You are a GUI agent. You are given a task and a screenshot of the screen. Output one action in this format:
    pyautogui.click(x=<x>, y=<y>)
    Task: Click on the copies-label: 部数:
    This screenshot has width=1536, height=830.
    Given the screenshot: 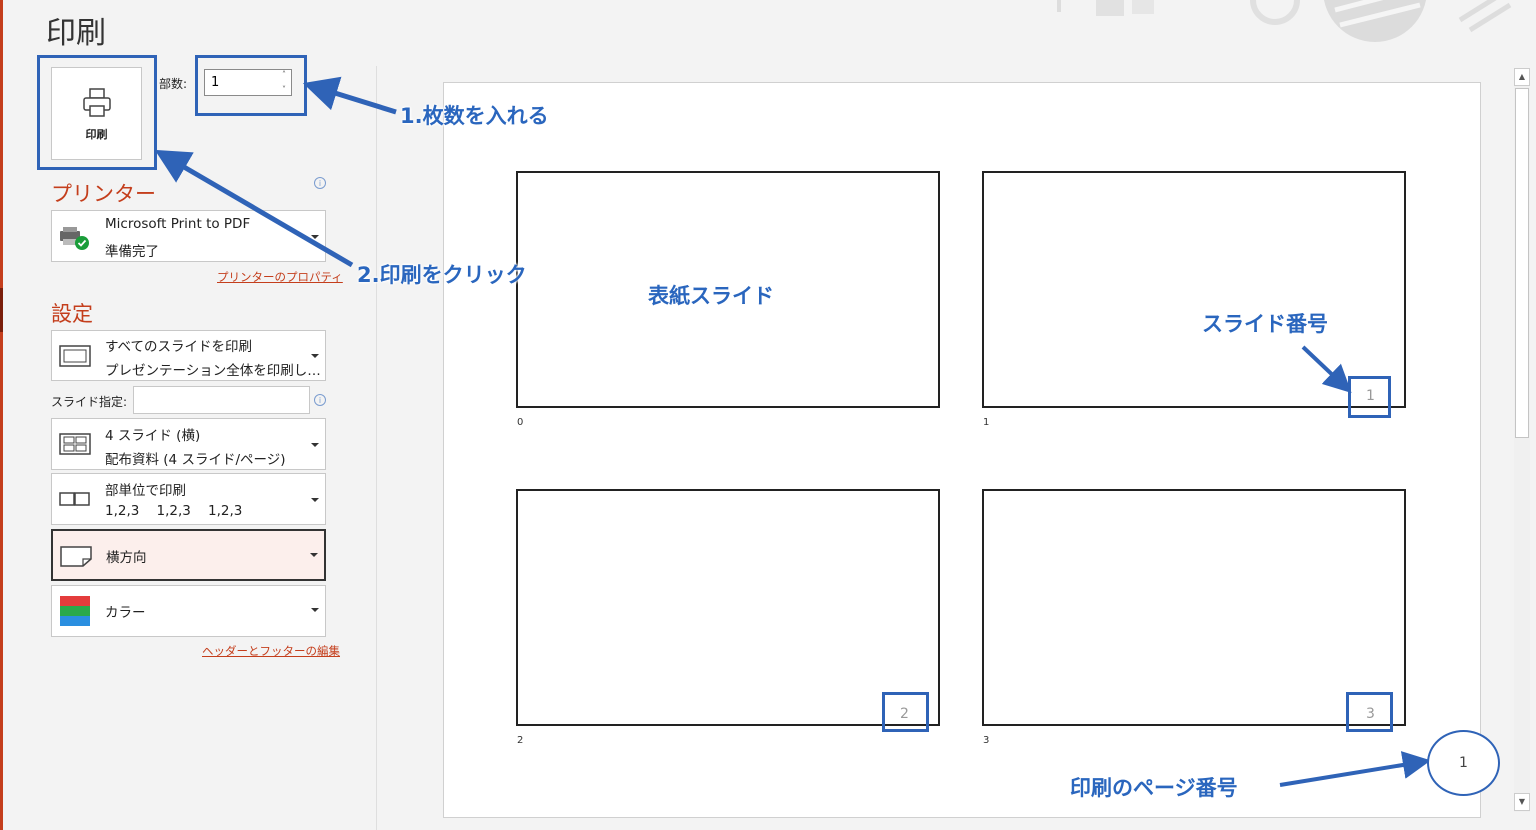 What is the action you would take?
    pyautogui.click(x=173, y=84)
    